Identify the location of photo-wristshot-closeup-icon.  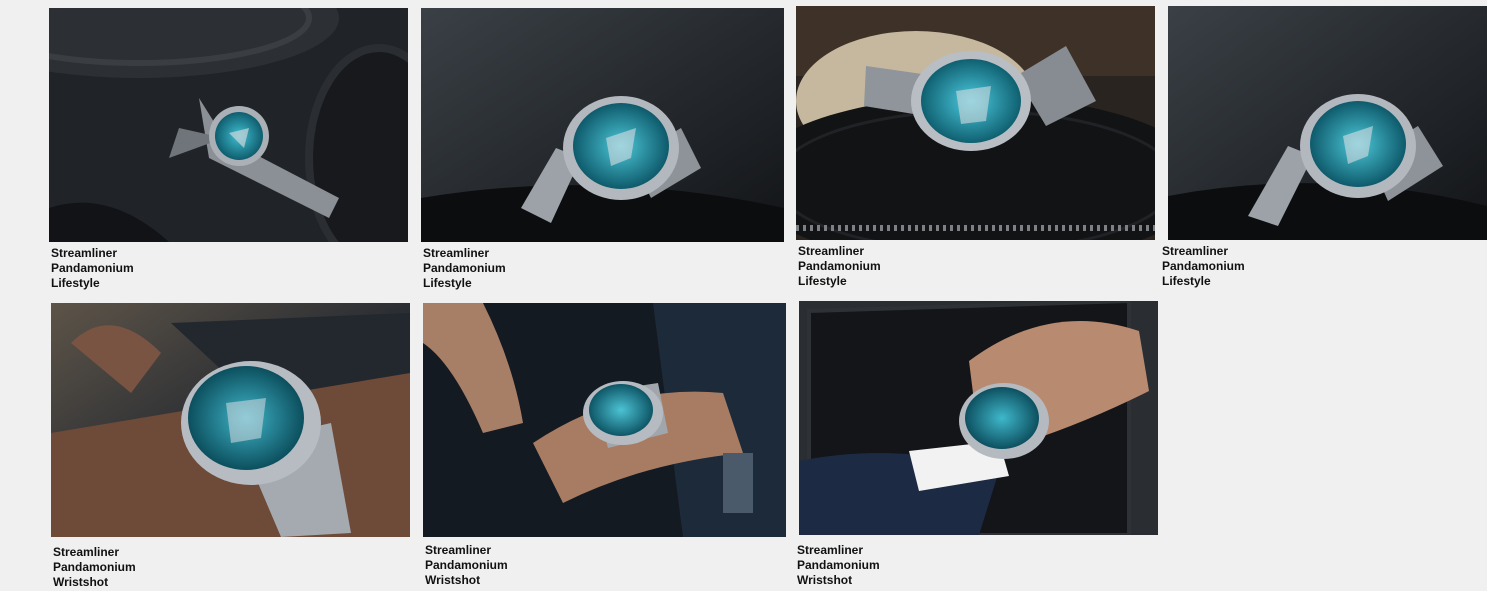
(230, 420).